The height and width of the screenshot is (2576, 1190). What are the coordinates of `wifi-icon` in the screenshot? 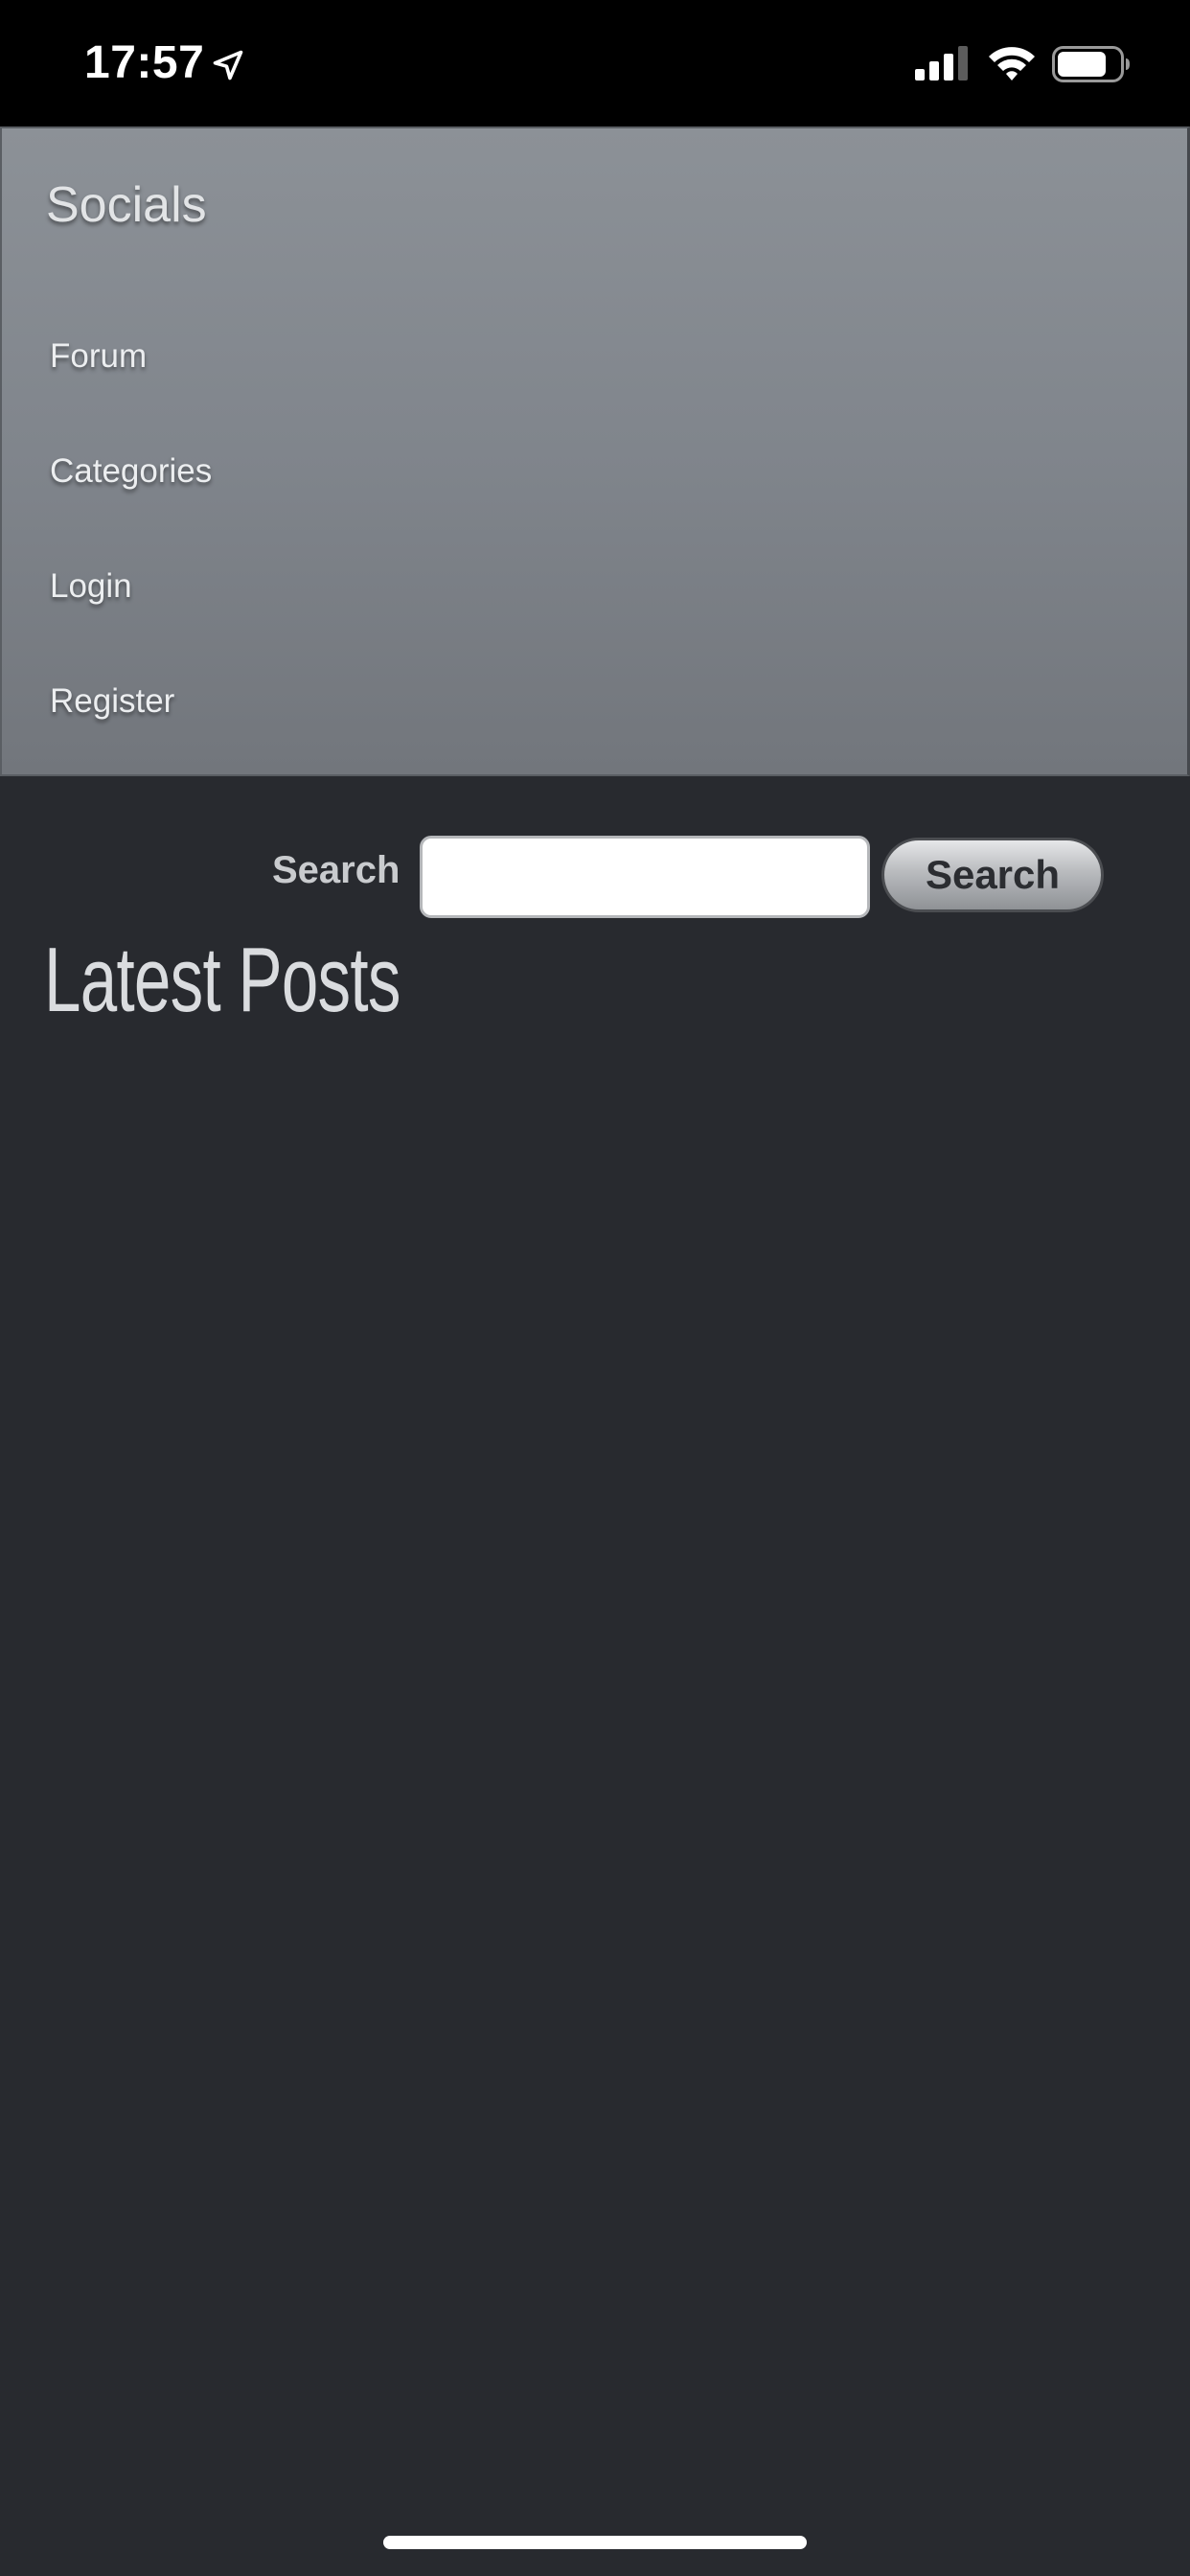 It's located at (1012, 63).